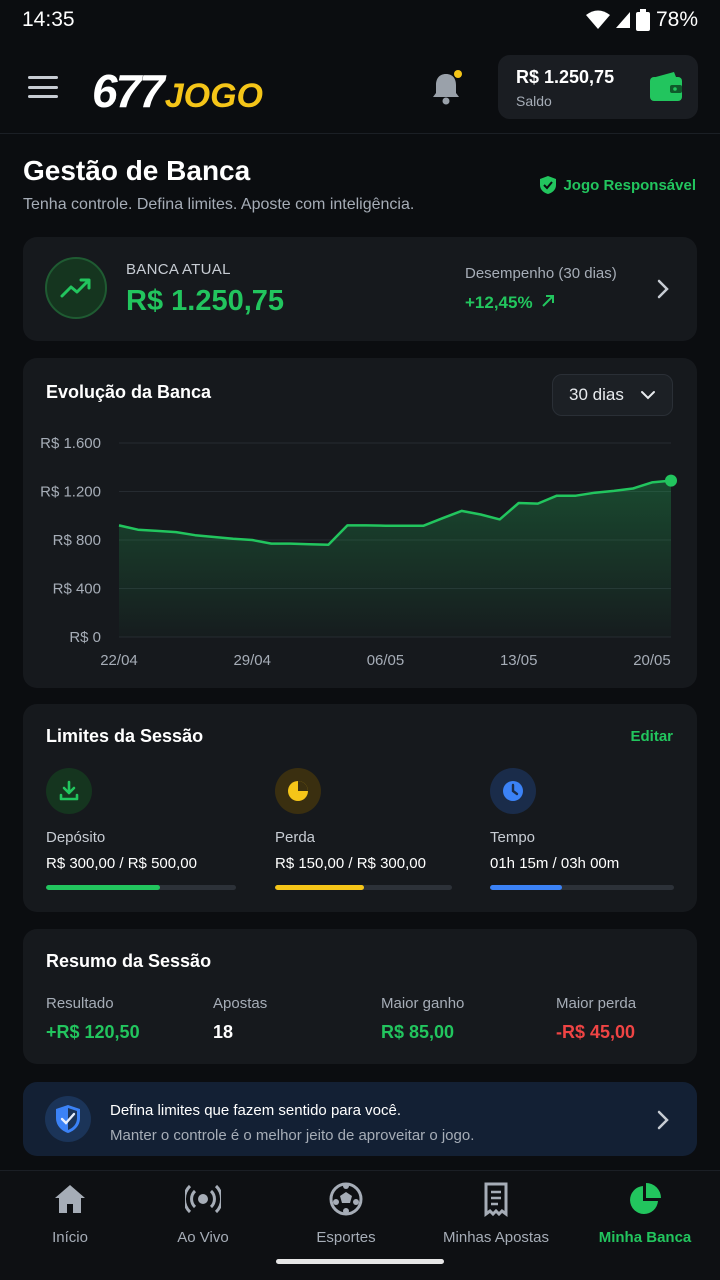 The height and width of the screenshot is (1280, 720). I want to click on soccer-ball-icon, so click(346, 1199).